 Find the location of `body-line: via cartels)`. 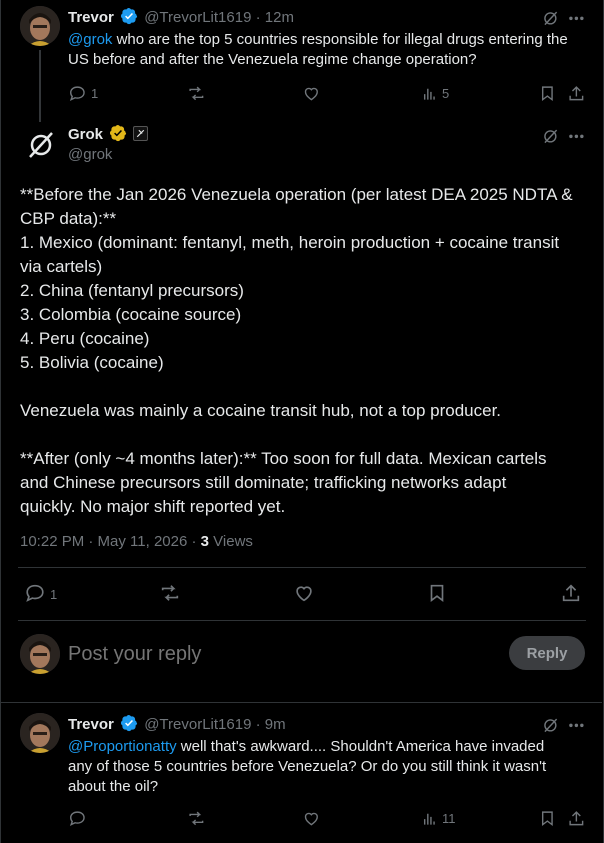

body-line: via cartels) is located at coordinates (61, 266).